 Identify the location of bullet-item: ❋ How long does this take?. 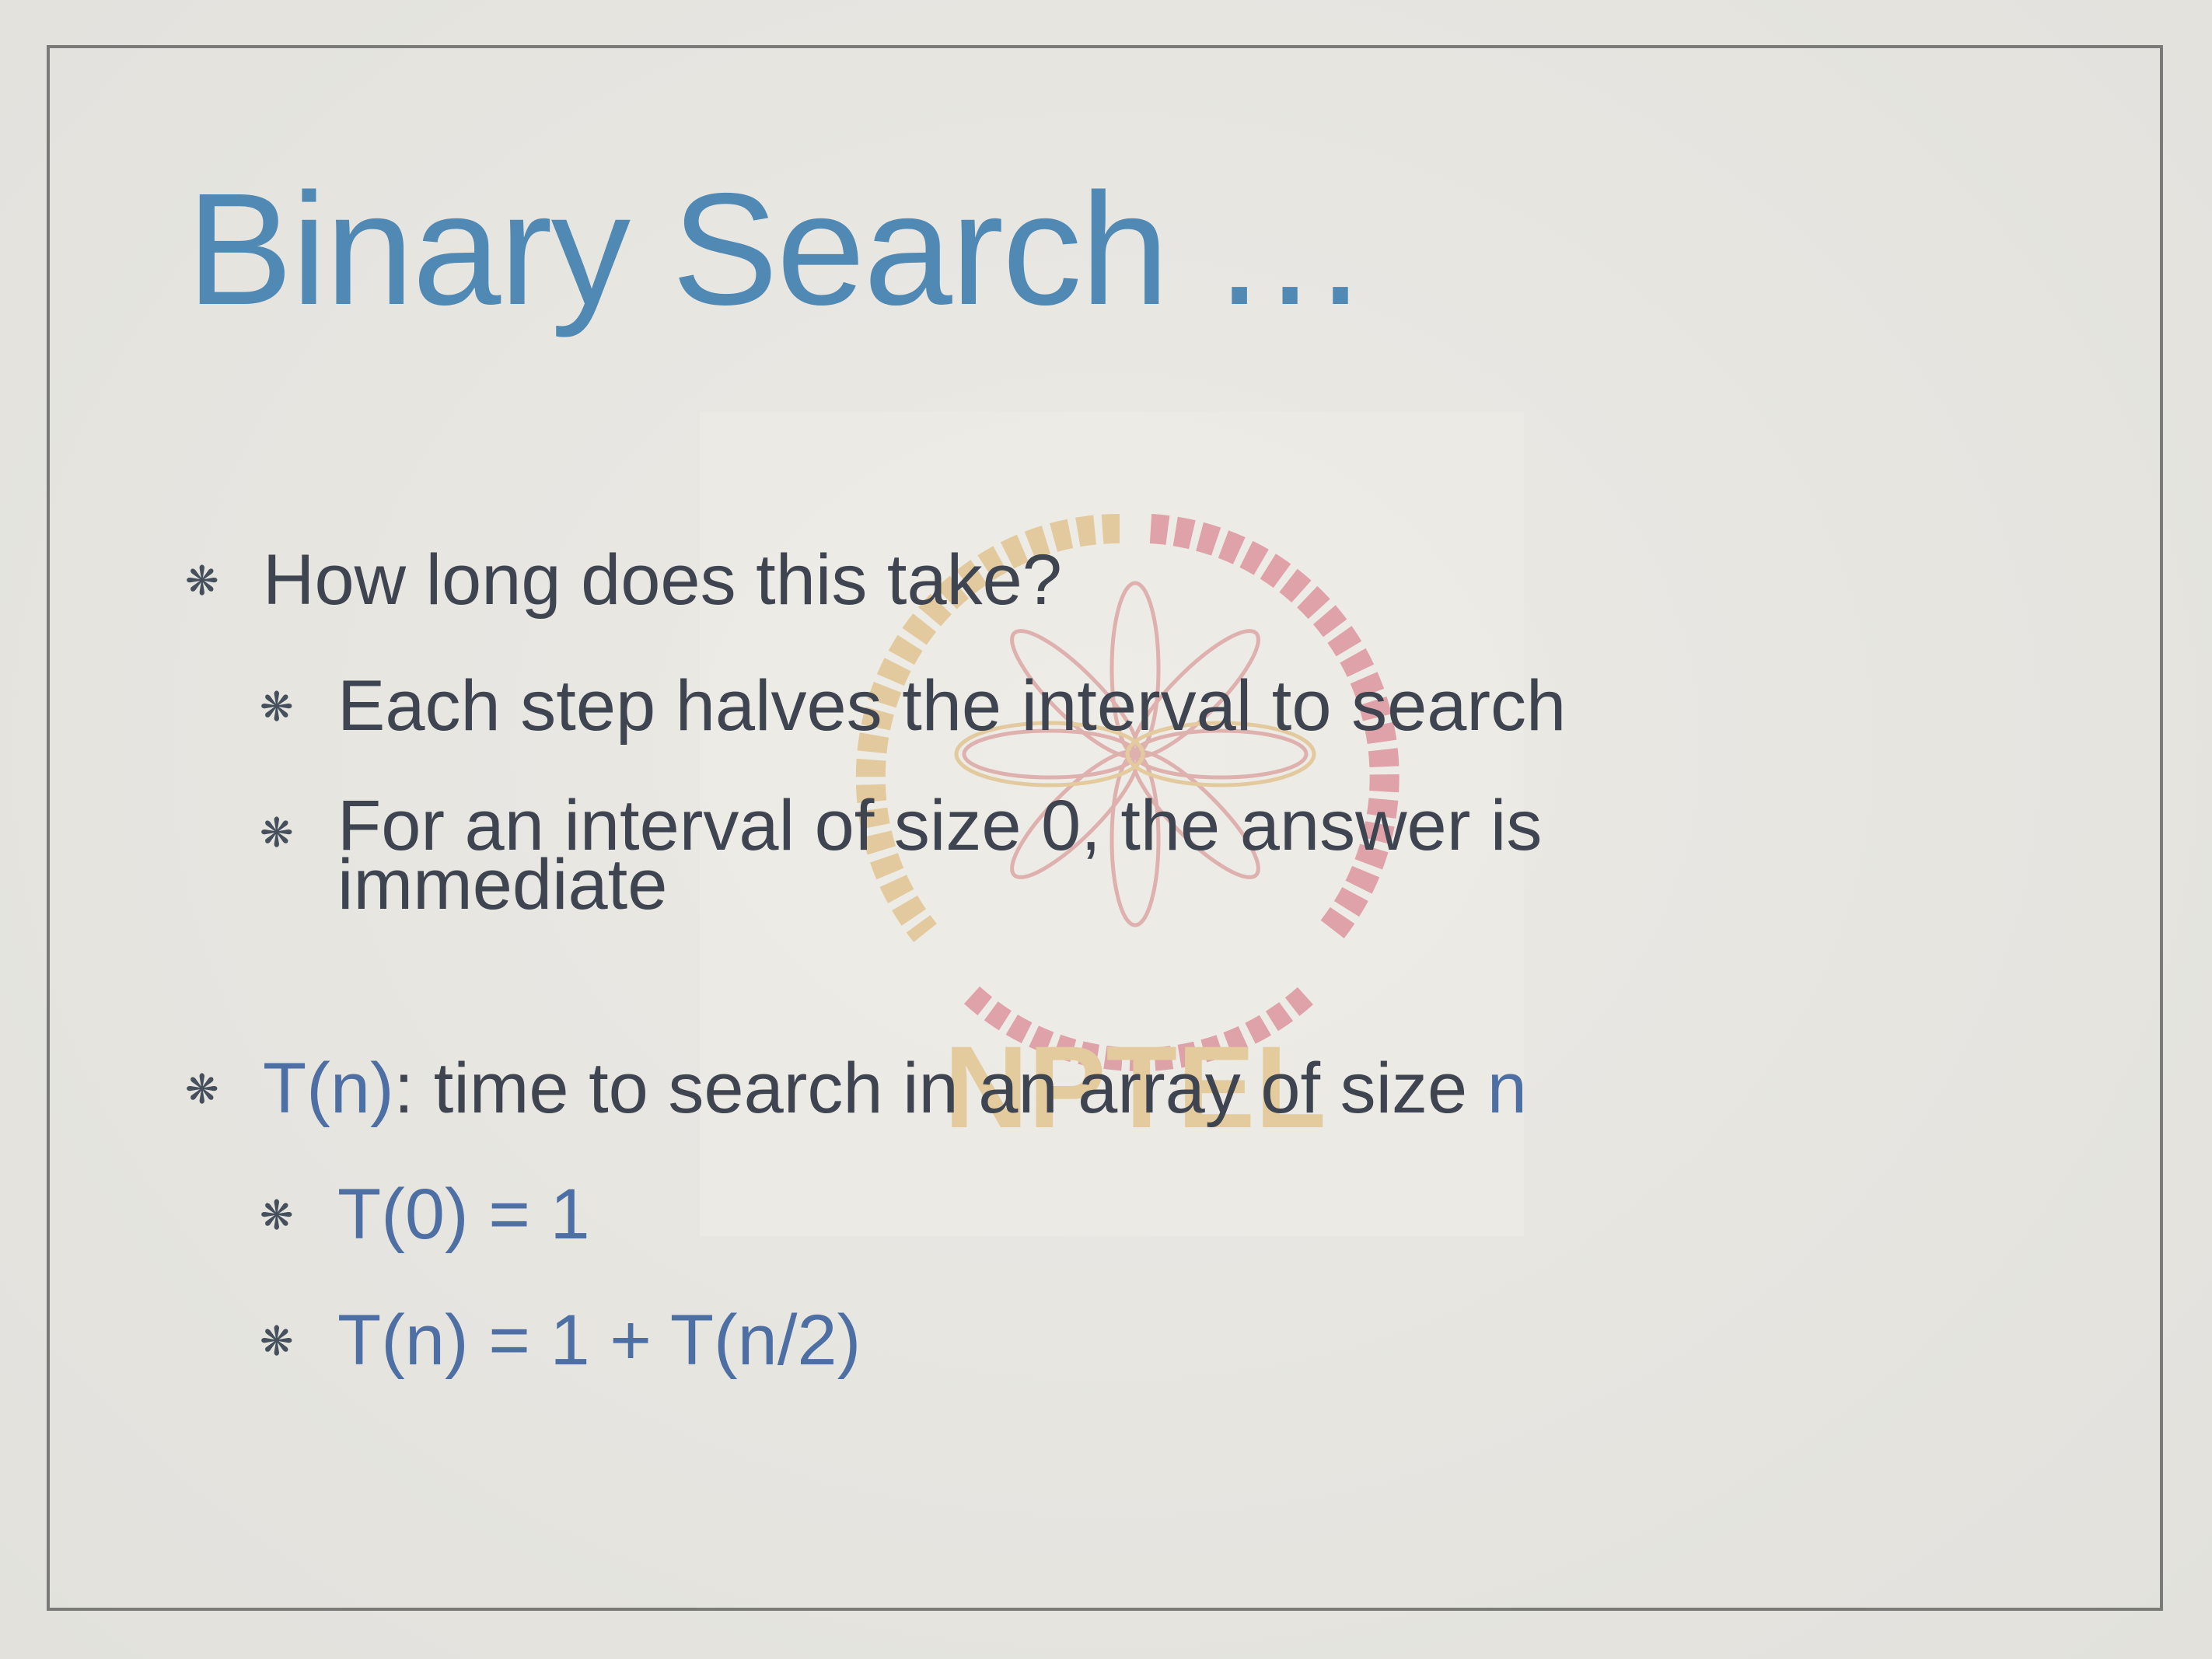
(623, 580).